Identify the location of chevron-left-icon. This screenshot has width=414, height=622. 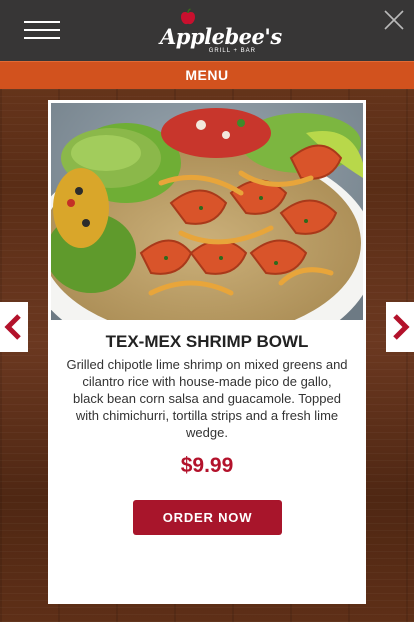
(12, 327).